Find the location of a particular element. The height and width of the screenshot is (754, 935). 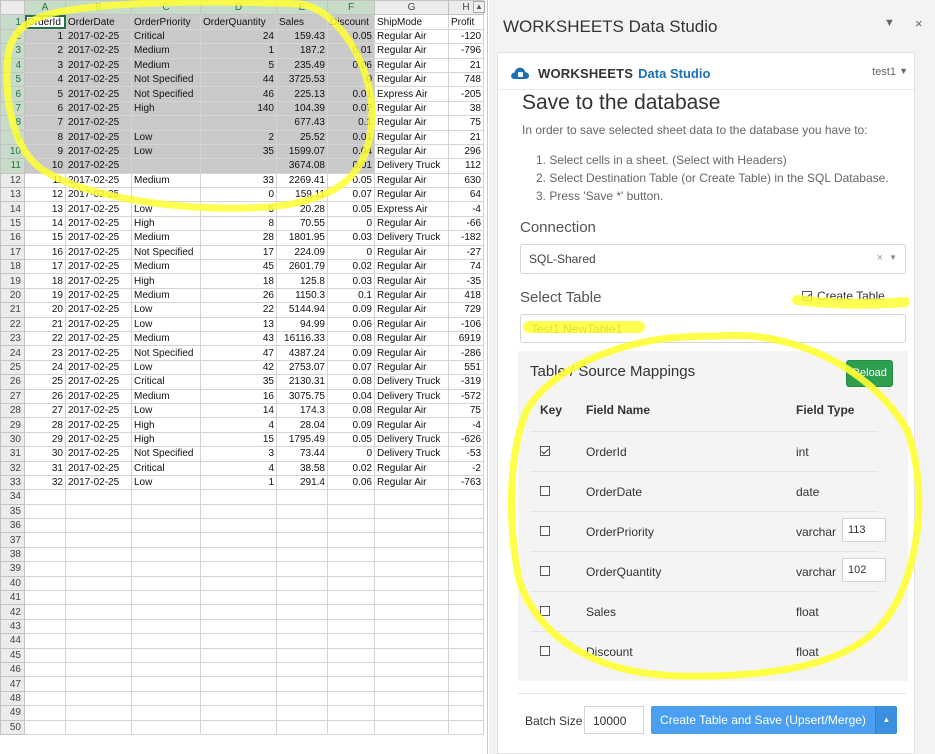

checkbox-checked-icon is located at coordinates (807, 296).